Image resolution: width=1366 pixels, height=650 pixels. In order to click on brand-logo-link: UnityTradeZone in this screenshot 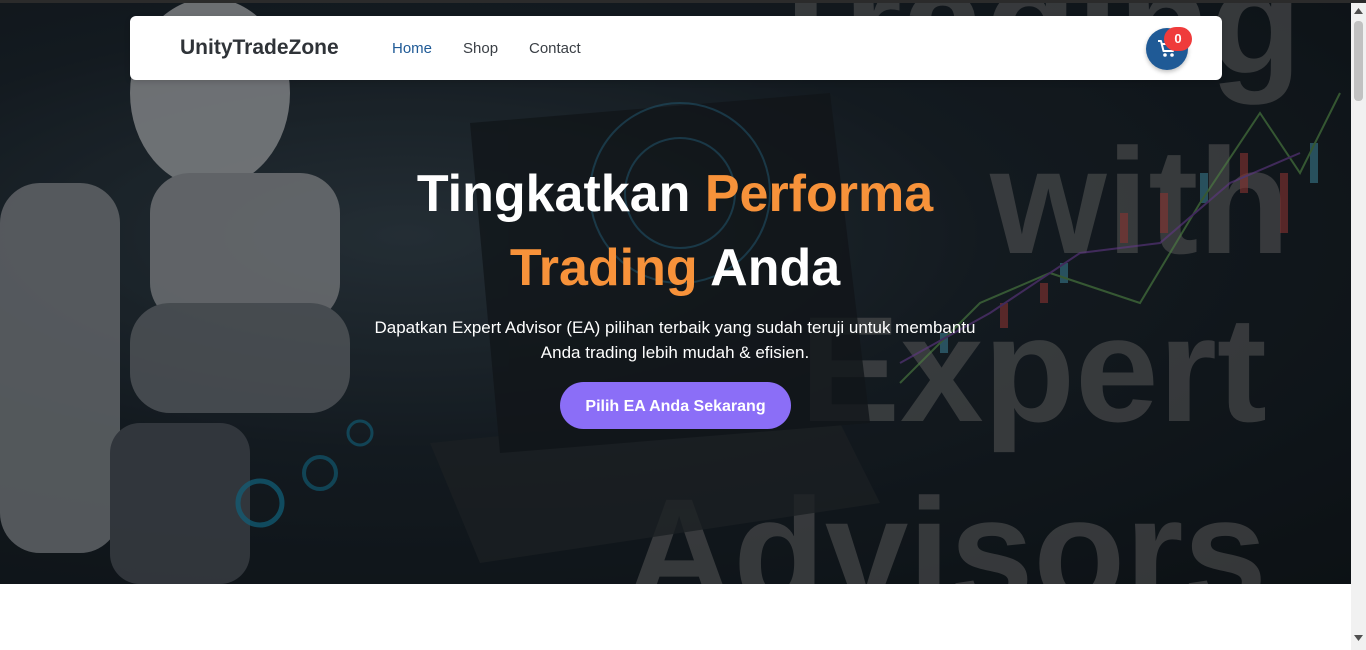, I will do `click(259, 48)`.